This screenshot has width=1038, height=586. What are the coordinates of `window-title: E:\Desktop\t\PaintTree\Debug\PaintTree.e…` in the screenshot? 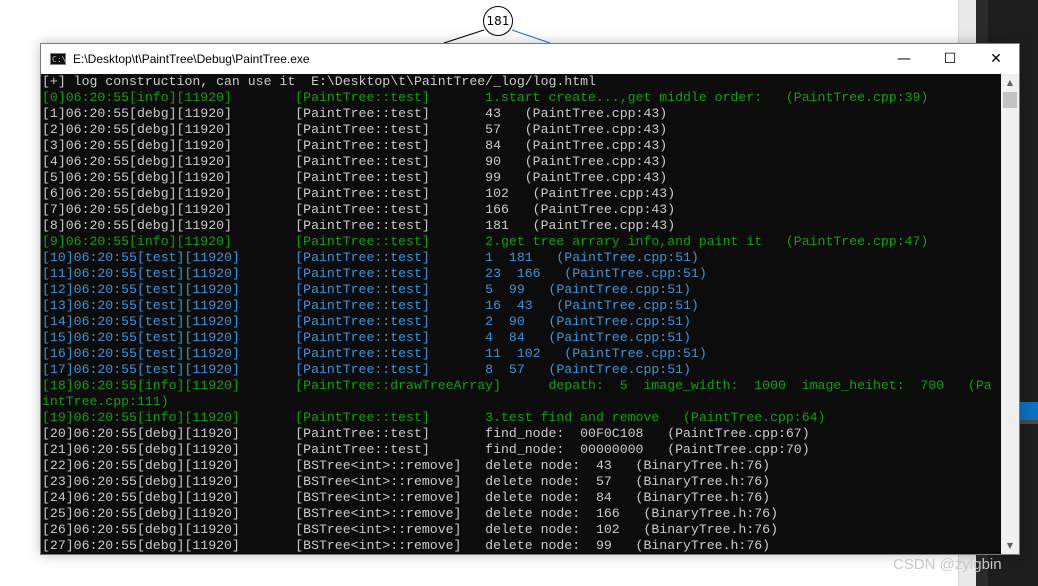 It's located at (191, 59).